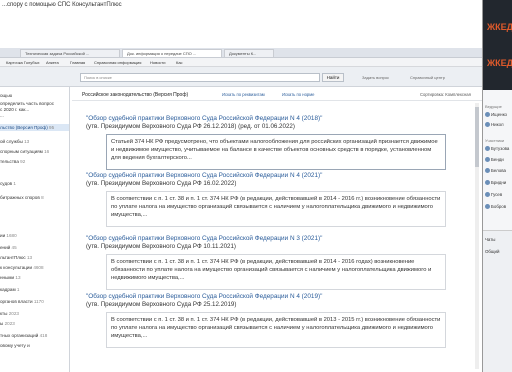 The width and height of the screenshot is (512, 372). What do you see at coordinates (8, 183) in the screenshot?
I see `sidebar-item: судов 1` at bounding box center [8, 183].